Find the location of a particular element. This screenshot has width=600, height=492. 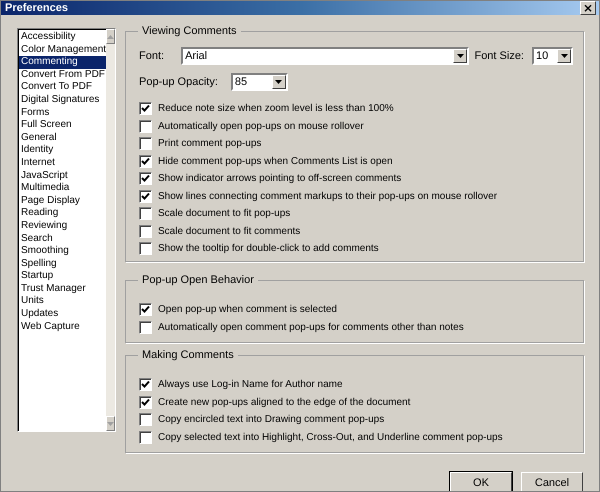

sidebar-item: JavaScript is located at coordinates (62, 176).